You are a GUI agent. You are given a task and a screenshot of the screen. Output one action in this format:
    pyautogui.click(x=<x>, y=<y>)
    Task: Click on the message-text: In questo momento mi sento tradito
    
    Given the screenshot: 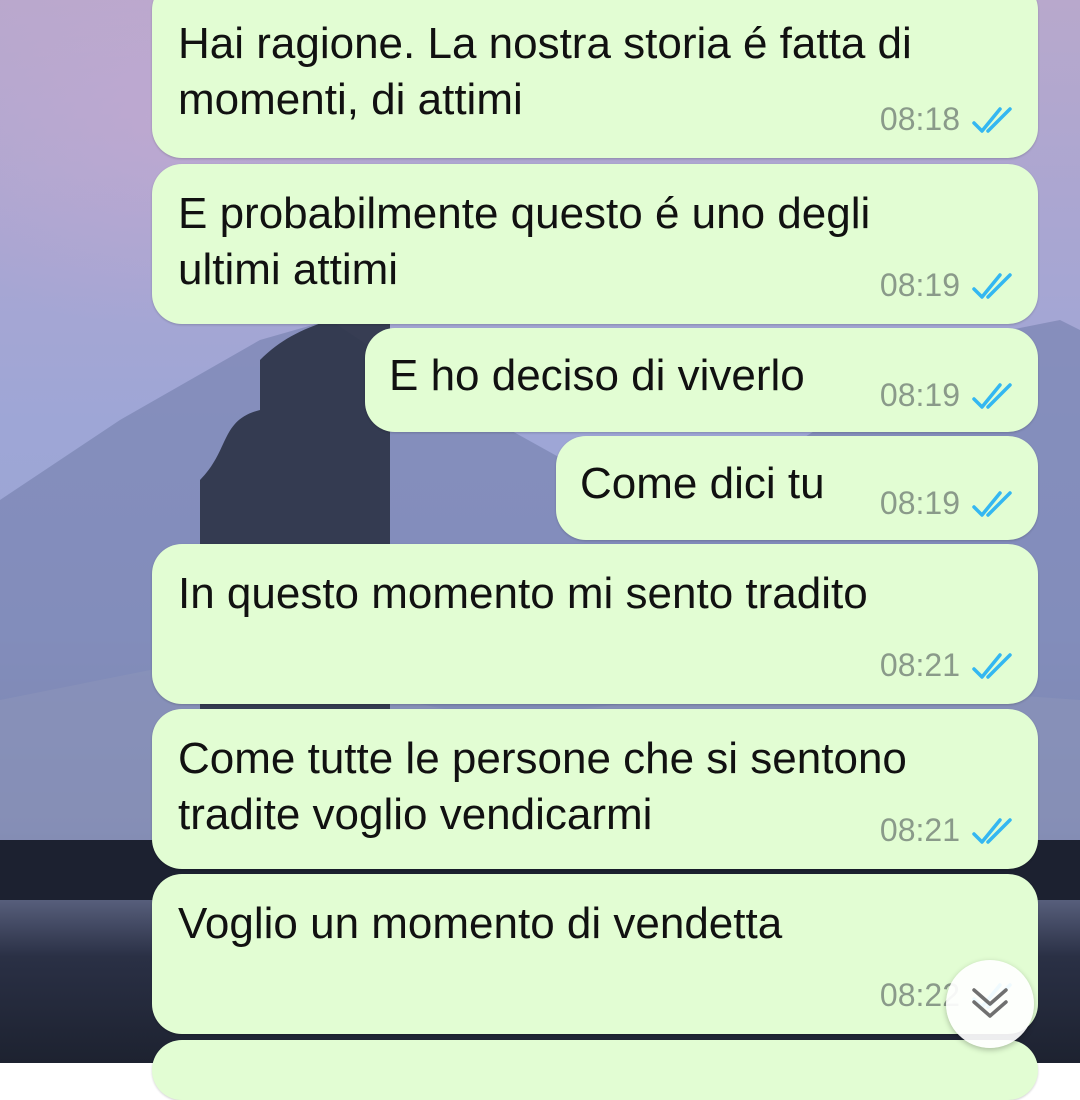 What is the action you would take?
    pyautogui.click(x=523, y=593)
    